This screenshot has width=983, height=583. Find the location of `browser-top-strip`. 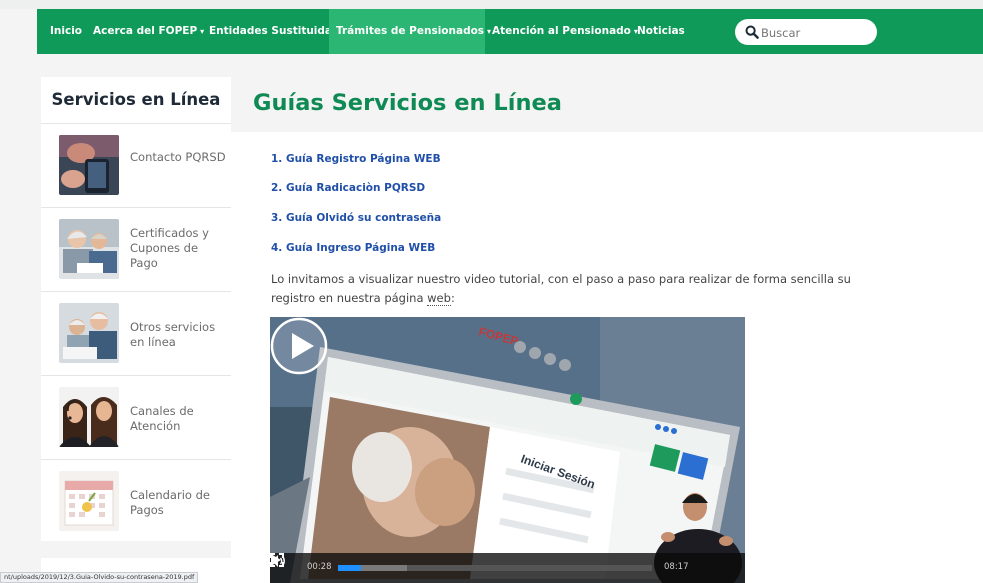

browser-top-strip is located at coordinates (491, 4).